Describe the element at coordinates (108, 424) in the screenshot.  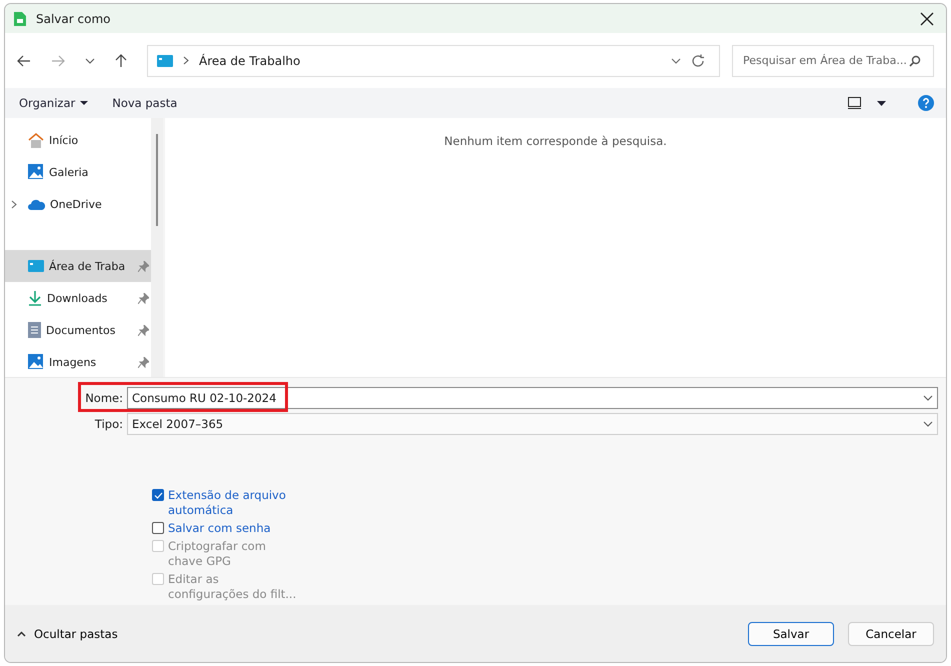
I see `field-label: Tipo:` at that location.